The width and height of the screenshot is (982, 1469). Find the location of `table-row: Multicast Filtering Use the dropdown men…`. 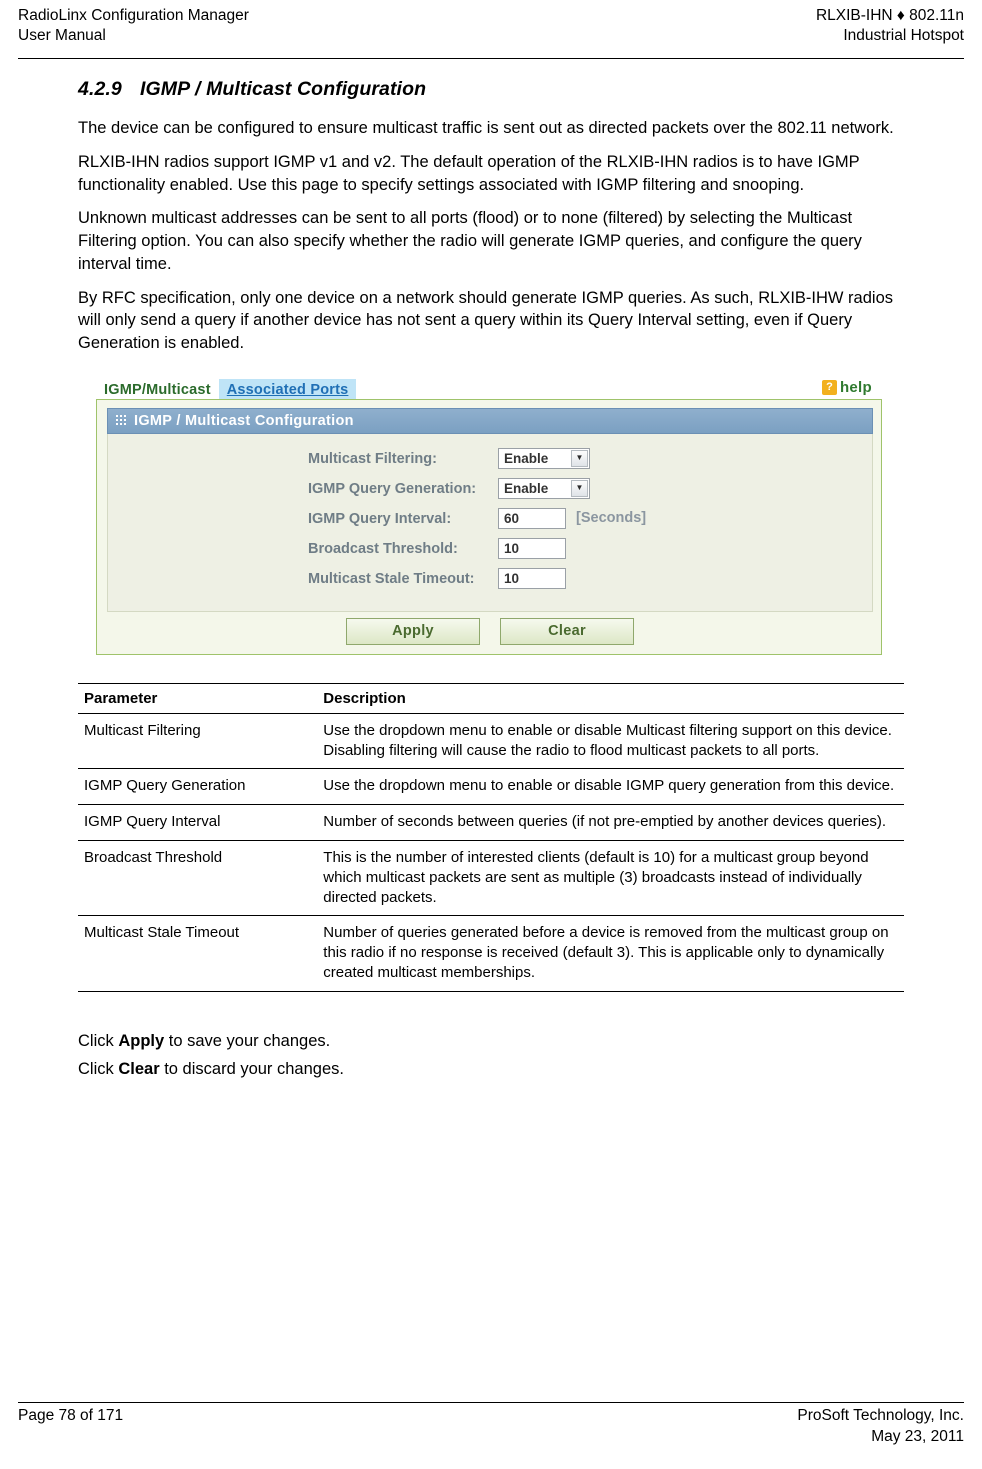

table-row: Multicast Filtering Use the dropdown men… is located at coordinates (491, 741).